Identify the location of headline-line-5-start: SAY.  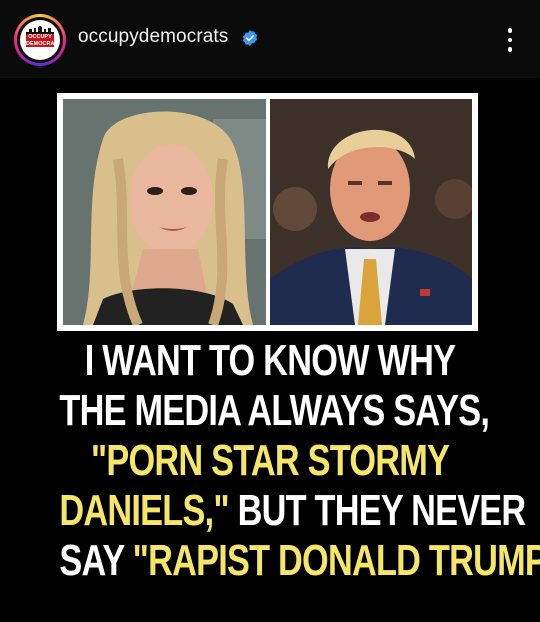
(96, 560).